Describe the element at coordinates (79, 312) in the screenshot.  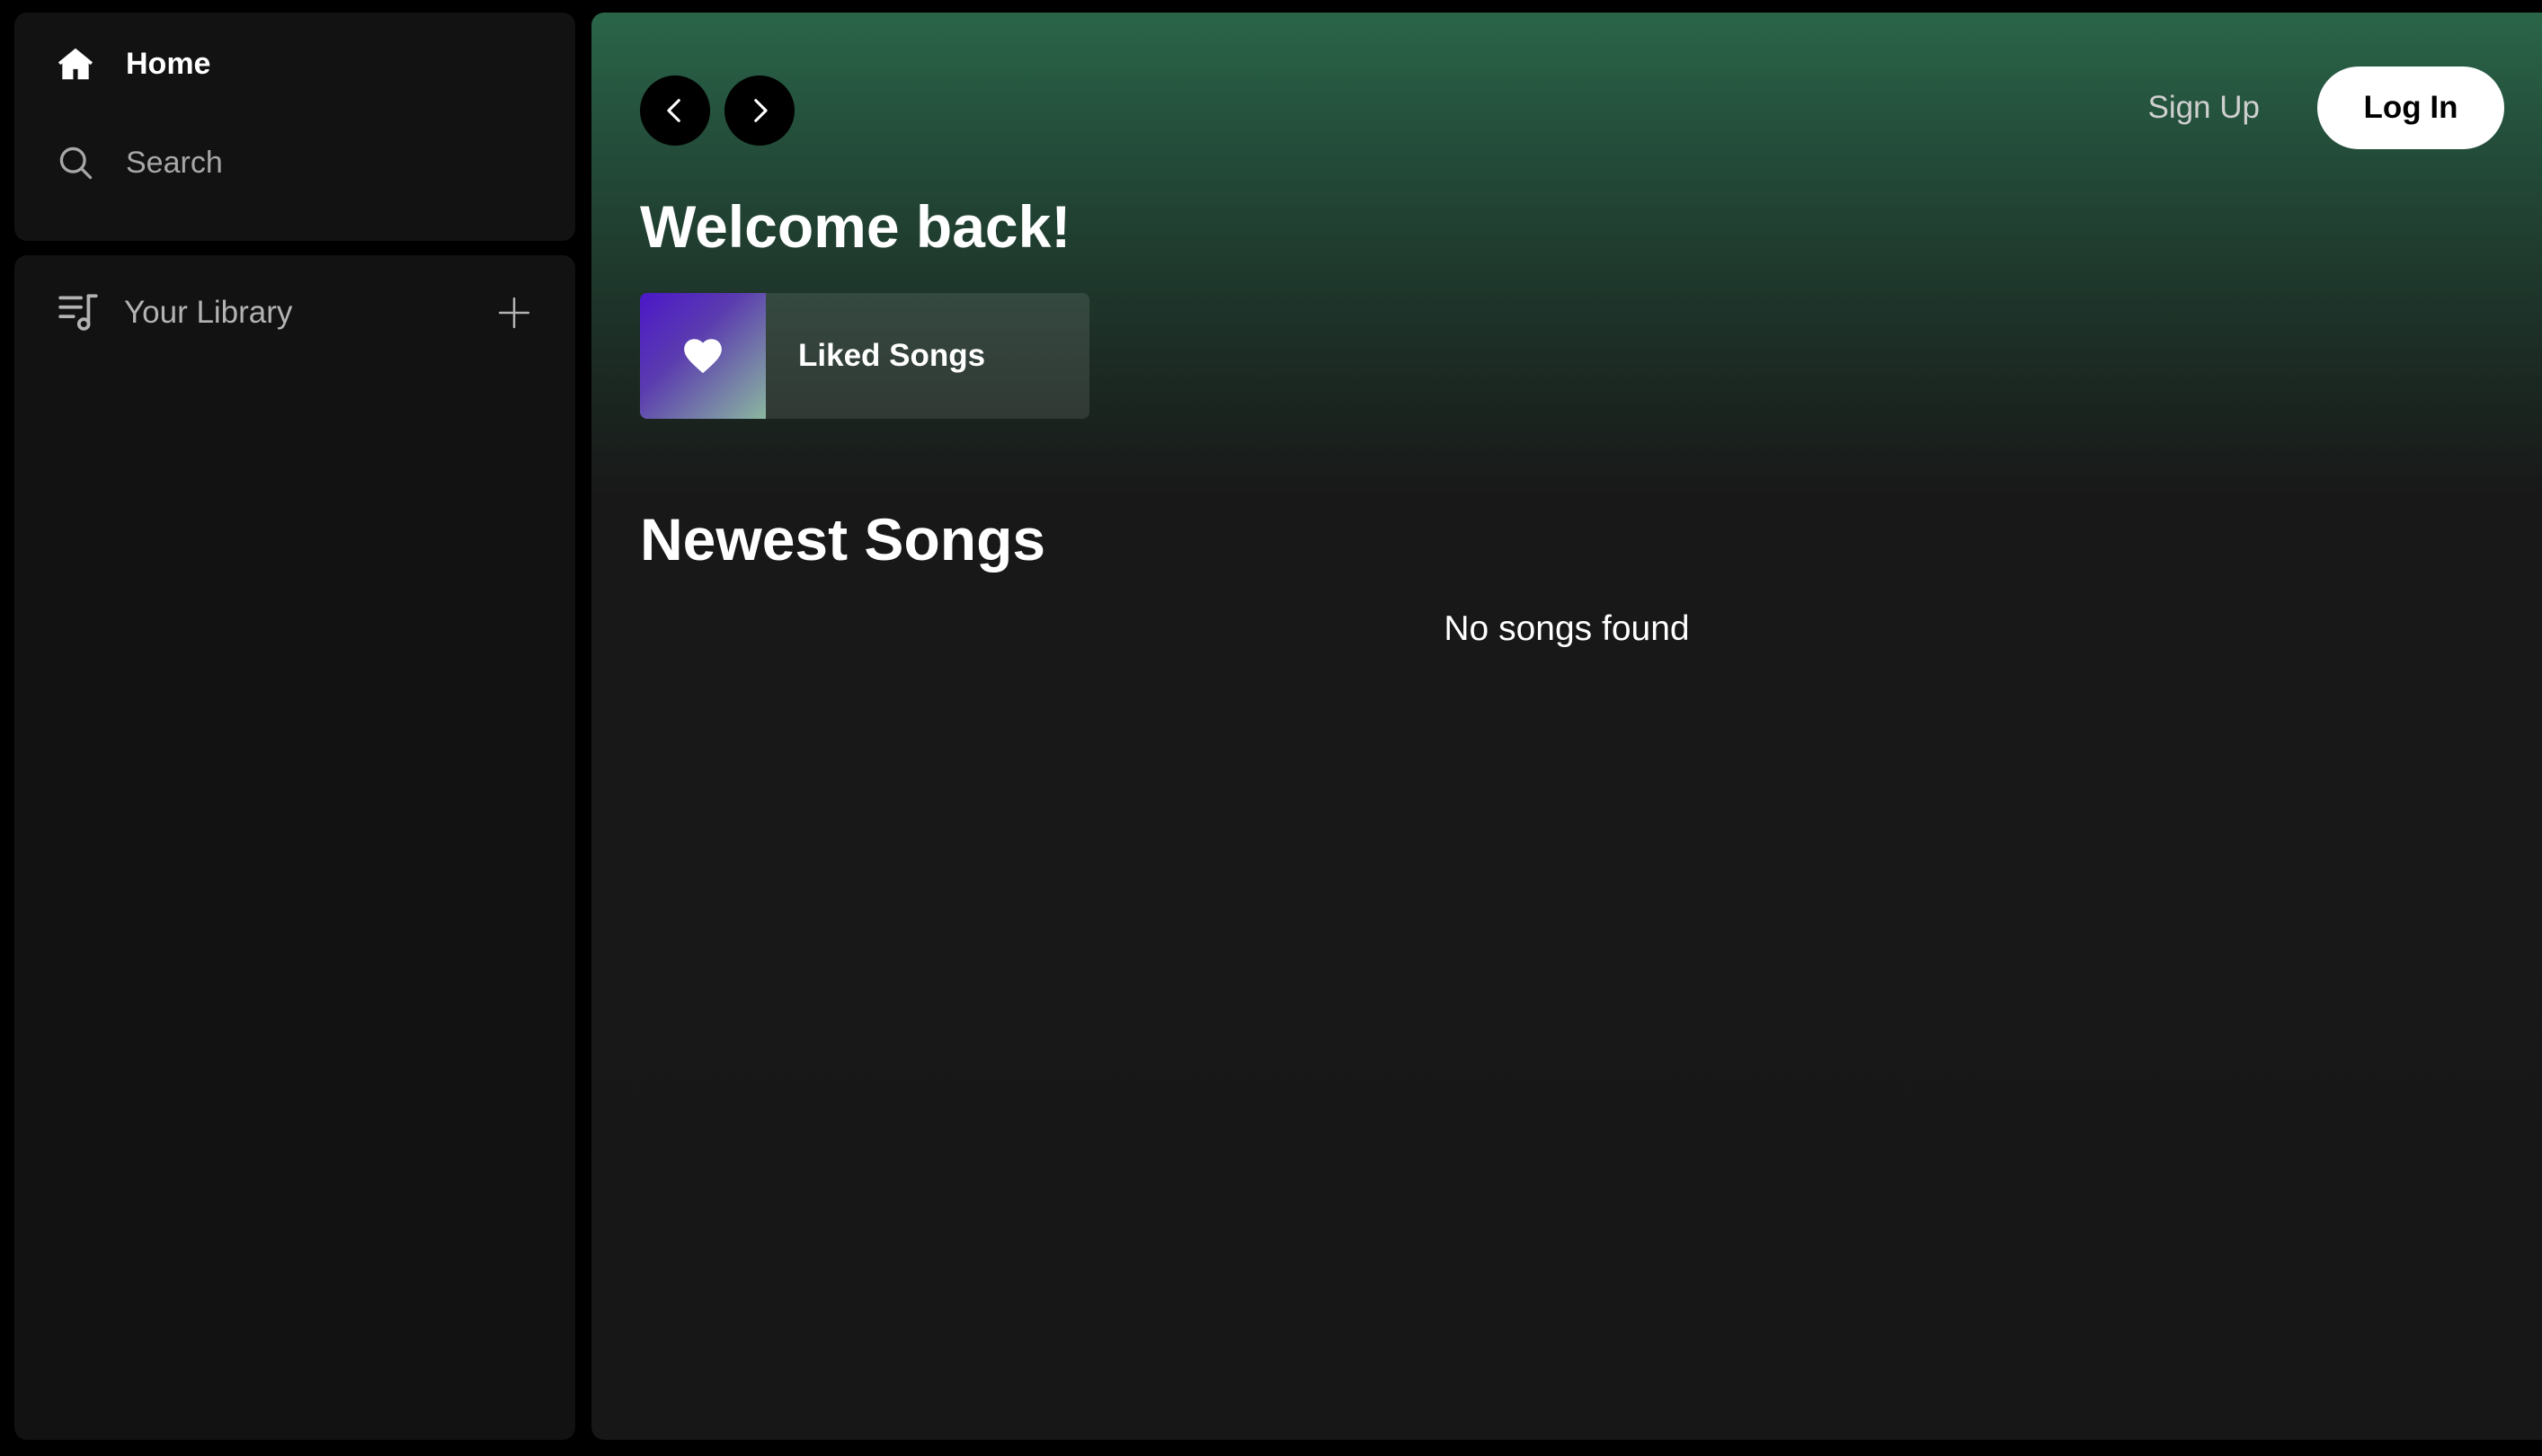
I see `library-icon` at that location.